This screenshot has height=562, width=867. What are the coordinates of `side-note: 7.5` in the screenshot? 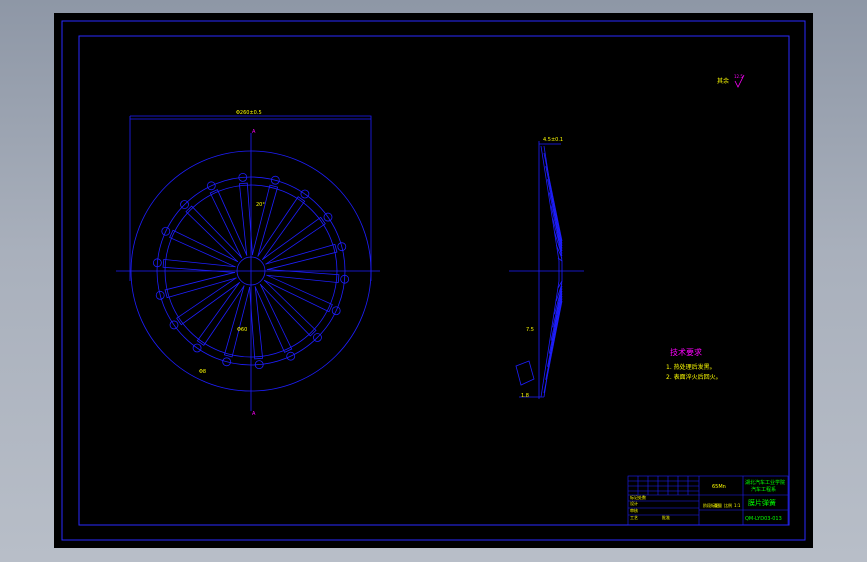 It's located at (530, 330).